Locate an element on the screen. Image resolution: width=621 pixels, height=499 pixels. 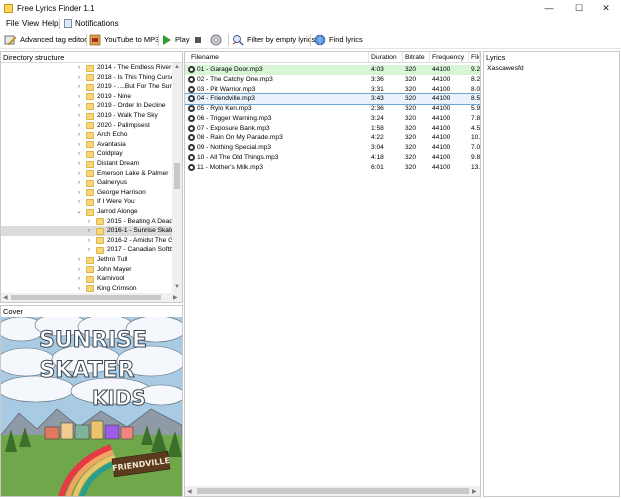
tree-item: › Karnivool is located at coordinates (86, 279).